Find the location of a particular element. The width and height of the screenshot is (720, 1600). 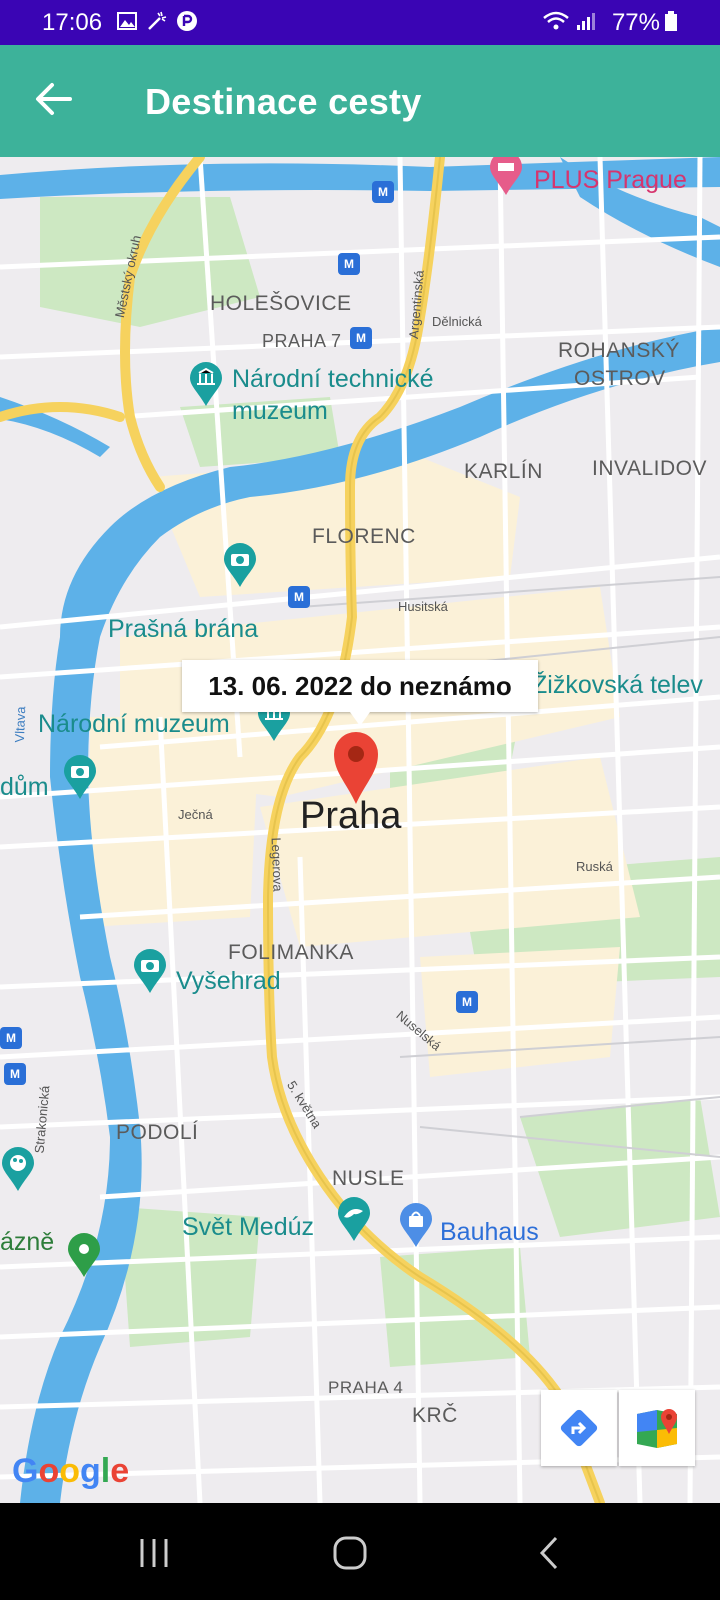

gallery-icon is located at coordinates (127, 21).